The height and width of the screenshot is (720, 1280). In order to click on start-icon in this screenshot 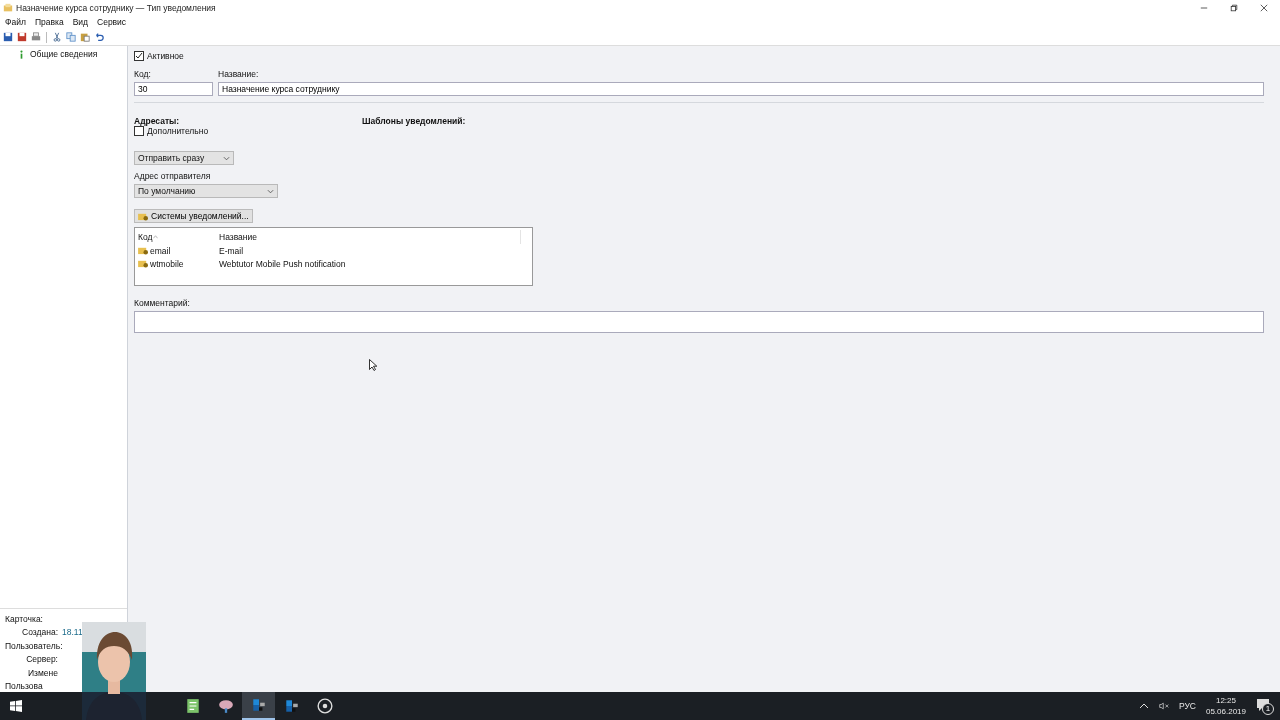, I will do `click(16, 706)`.